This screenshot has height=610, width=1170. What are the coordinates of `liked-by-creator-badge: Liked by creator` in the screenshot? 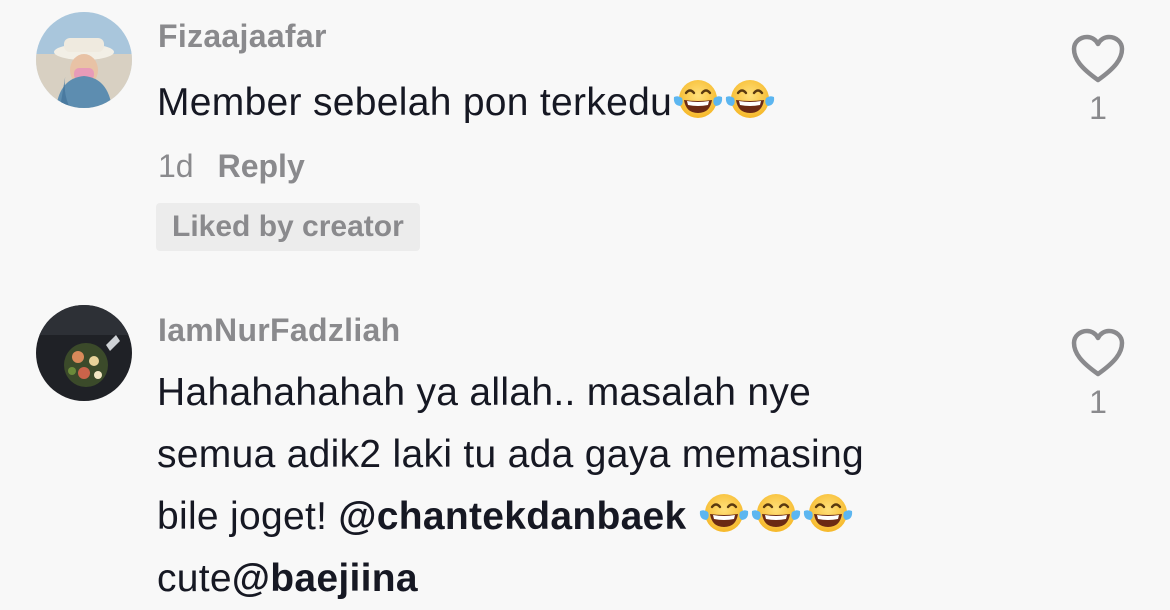 It's located at (288, 227).